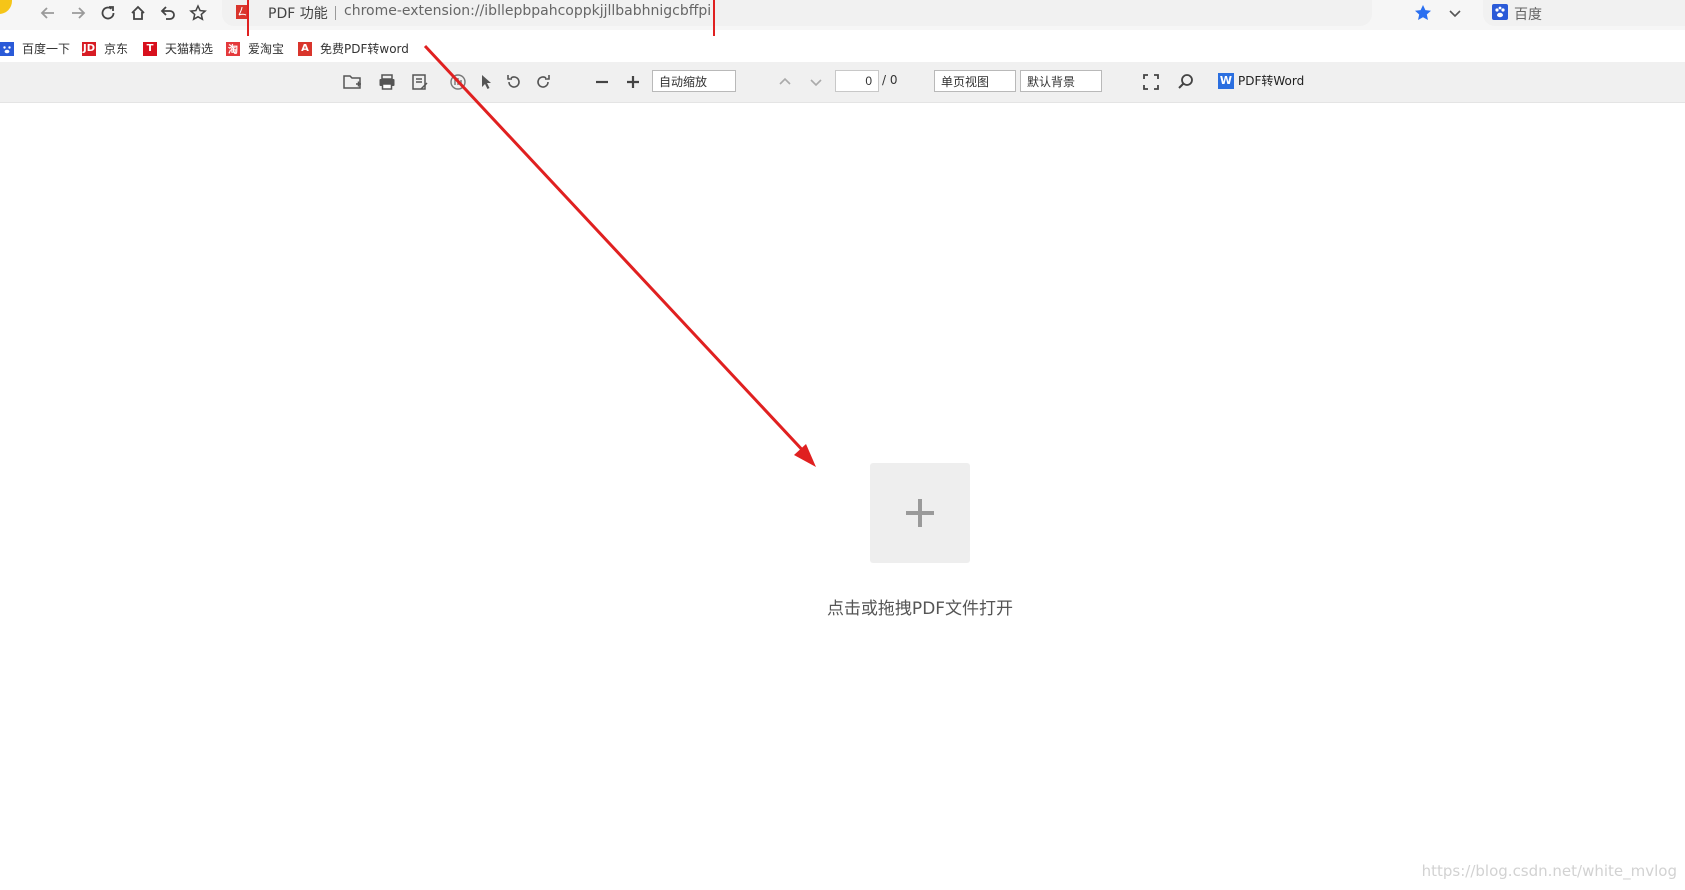  I want to click on search-button, so click(1186, 82).